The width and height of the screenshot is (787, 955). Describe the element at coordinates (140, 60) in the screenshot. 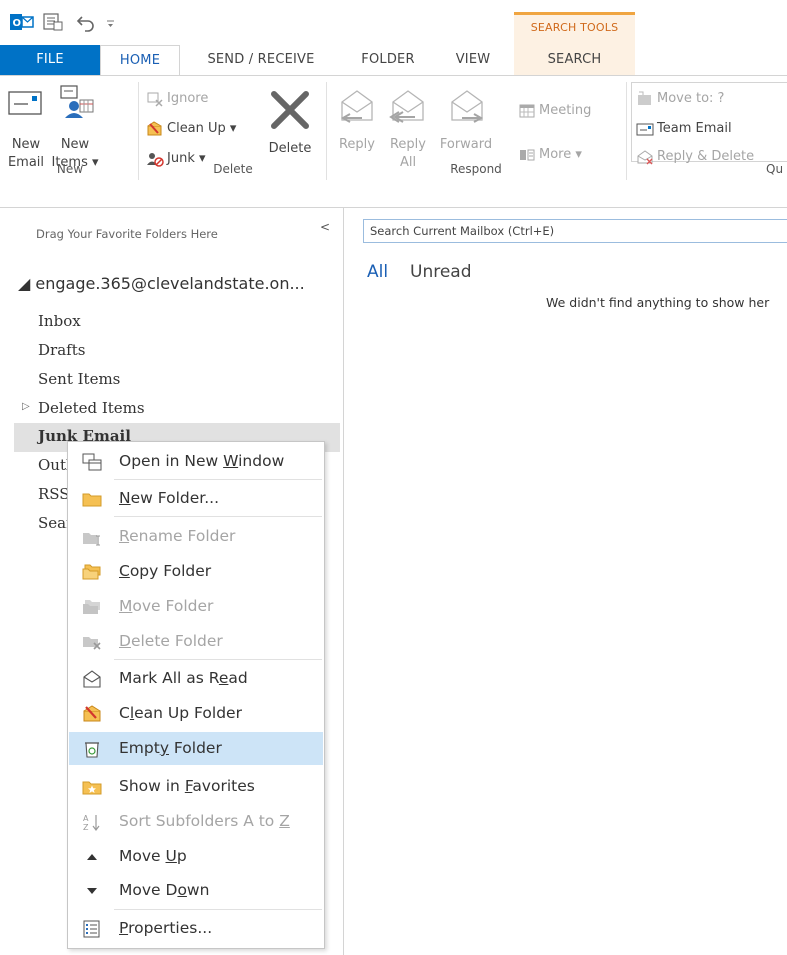

I see `tab-home: HOME` at that location.